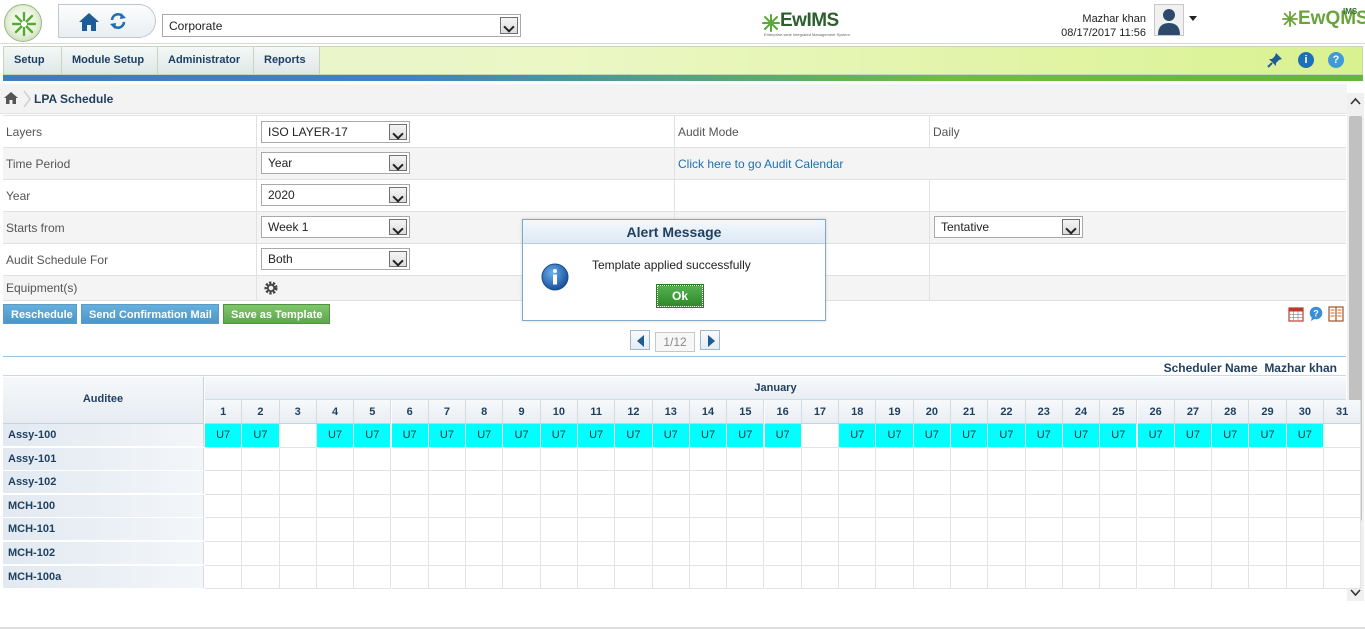 The image size is (1365, 629). Describe the element at coordinates (89, 22) in the screenshot. I see `home-icon` at that location.